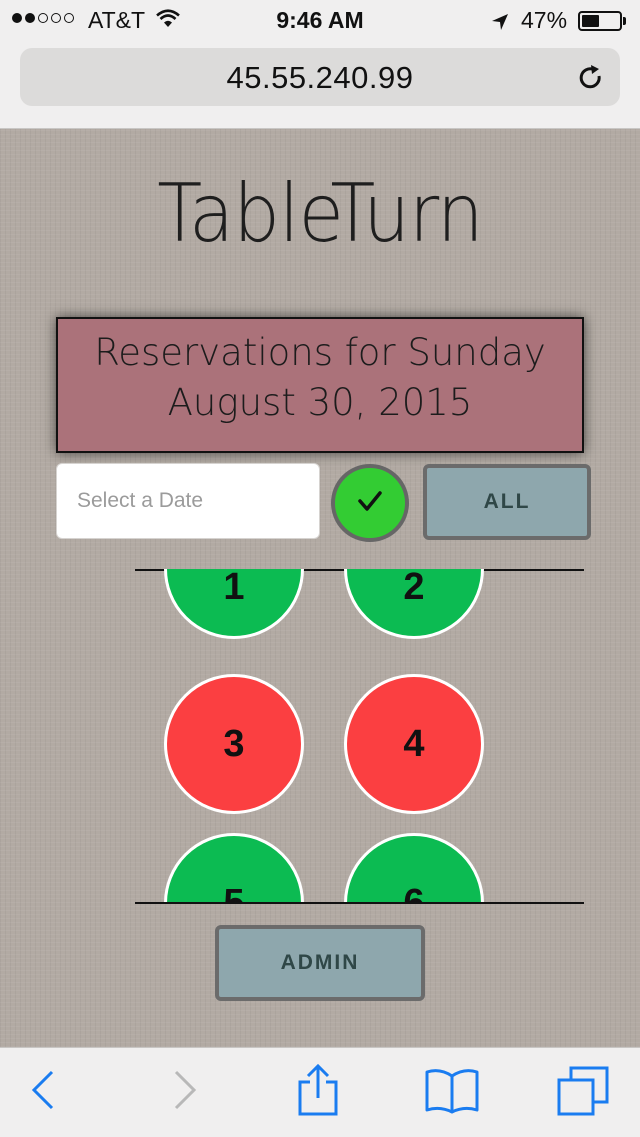 Image resolution: width=640 pixels, height=1137 pixels. What do you see at coordinates (188, 501) in the screenshot?
I see `date-picker-input` at bounding box center [188, 501].